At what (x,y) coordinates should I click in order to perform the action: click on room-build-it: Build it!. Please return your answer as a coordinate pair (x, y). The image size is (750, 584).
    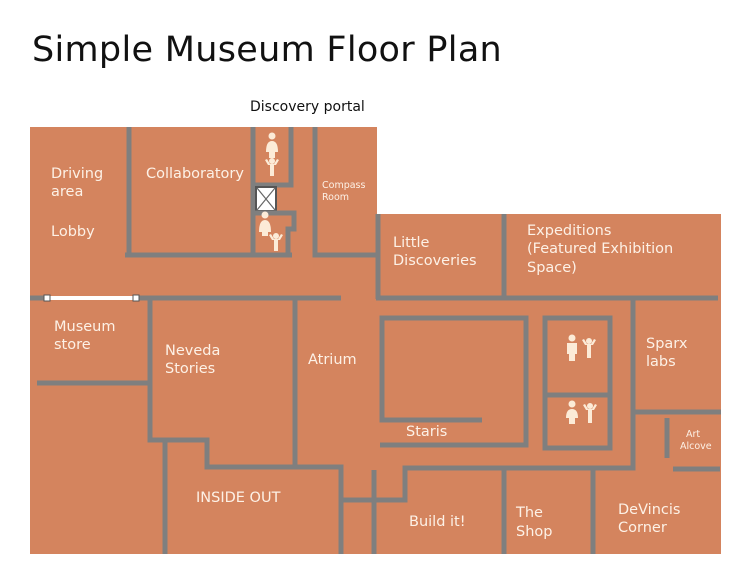
    Looking at the image, I should click on (437, 522).